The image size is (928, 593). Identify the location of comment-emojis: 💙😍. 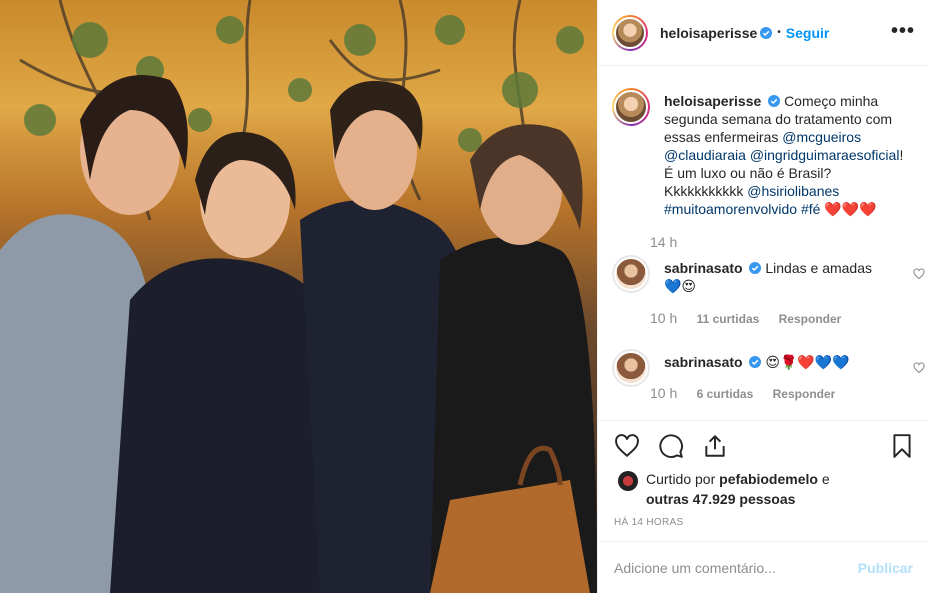
(680, 286).